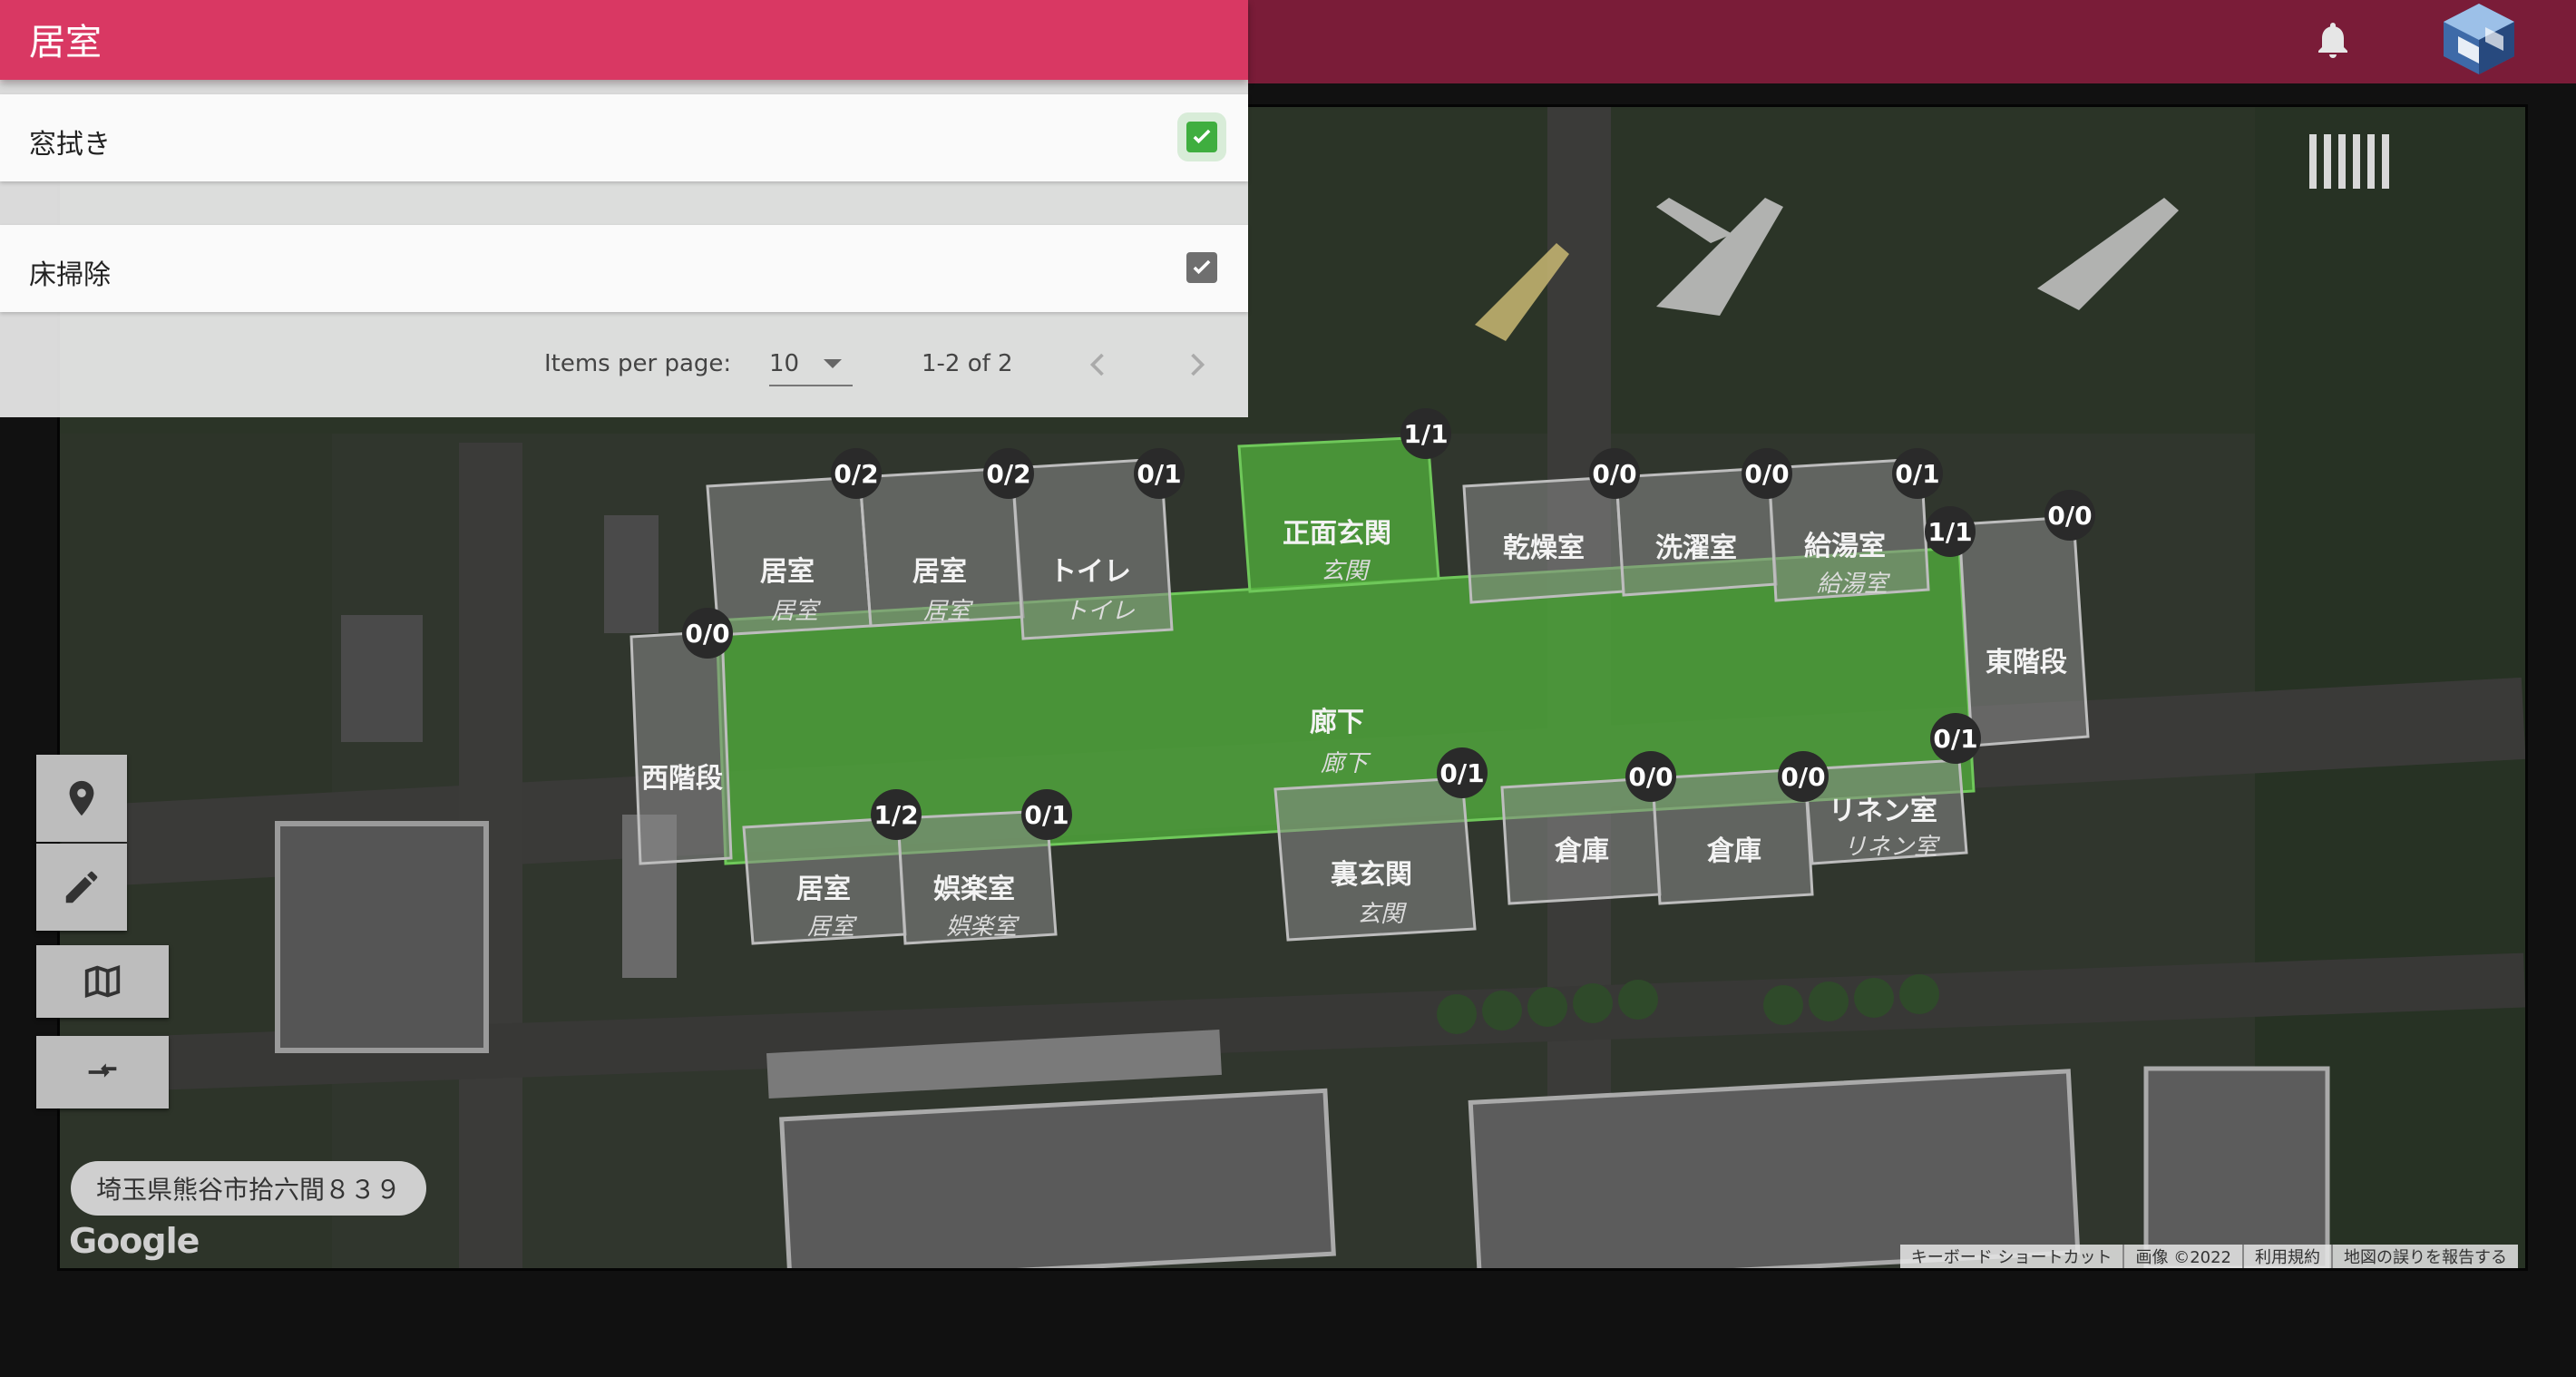 This screenshot has width=2576, height=1377. I want to click on paginator: Items per page: 10 1-2 of 2, so click(624, 365).